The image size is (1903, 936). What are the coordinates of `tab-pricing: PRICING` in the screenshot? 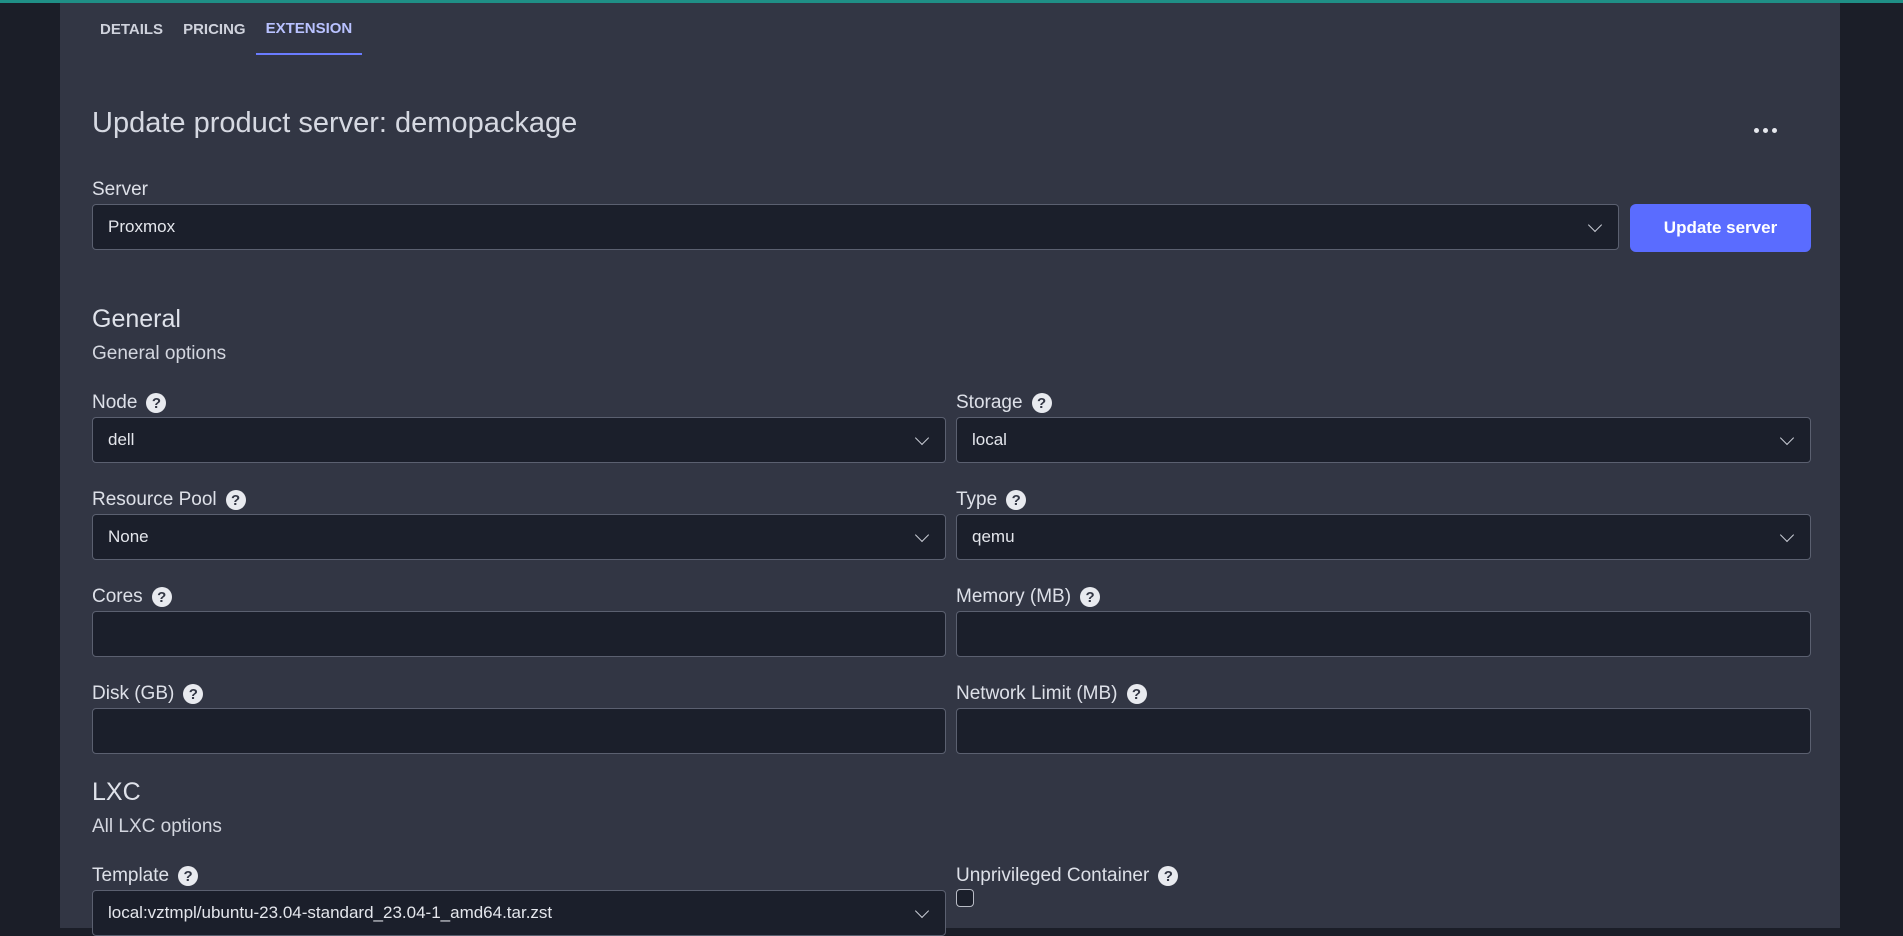 It's located at (214, 29).